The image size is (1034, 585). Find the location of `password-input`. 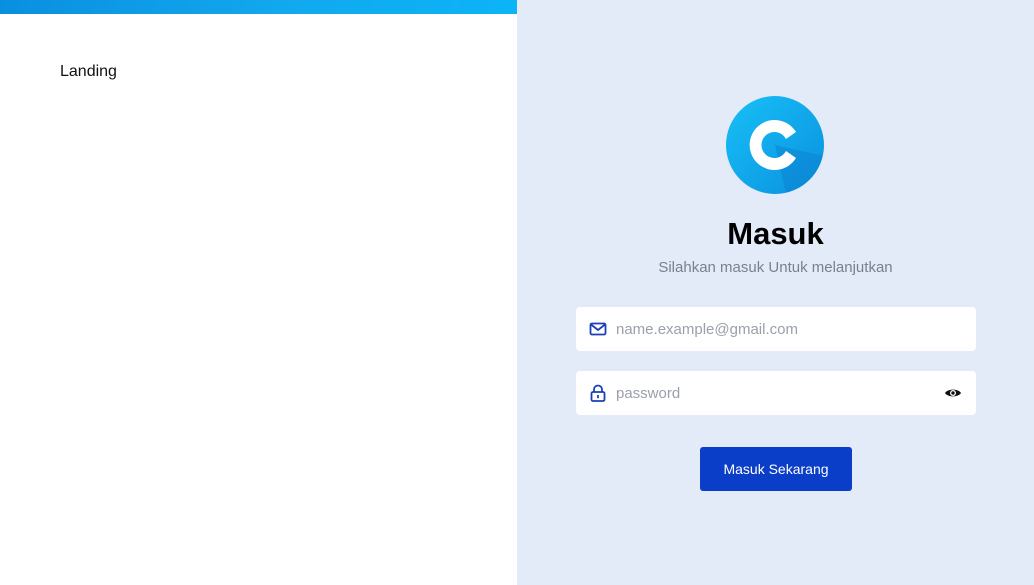

password-input is located at coordinates (776, 393).